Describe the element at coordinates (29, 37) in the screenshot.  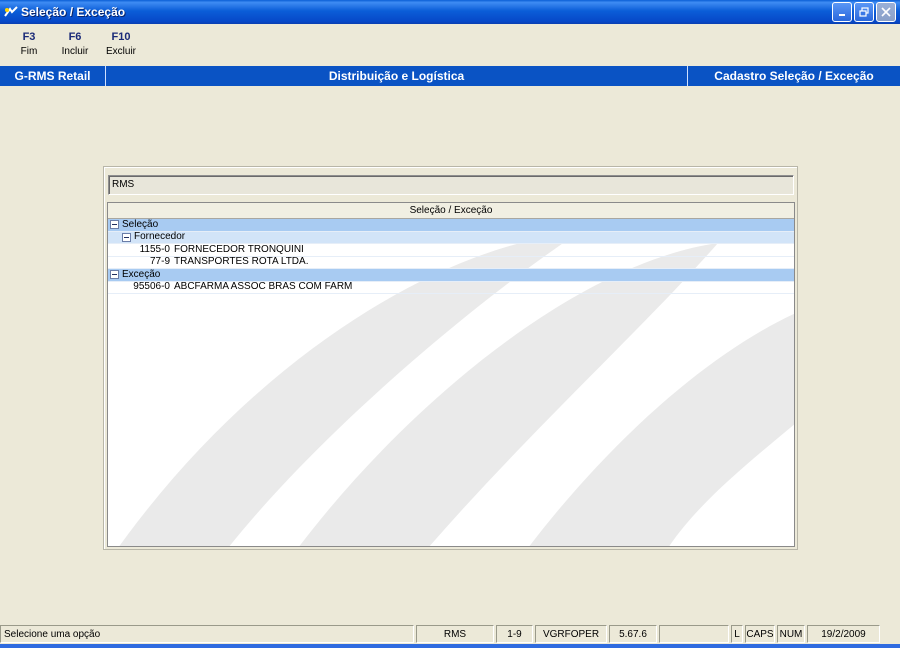
I see `toolbar-key: F3` at that location.